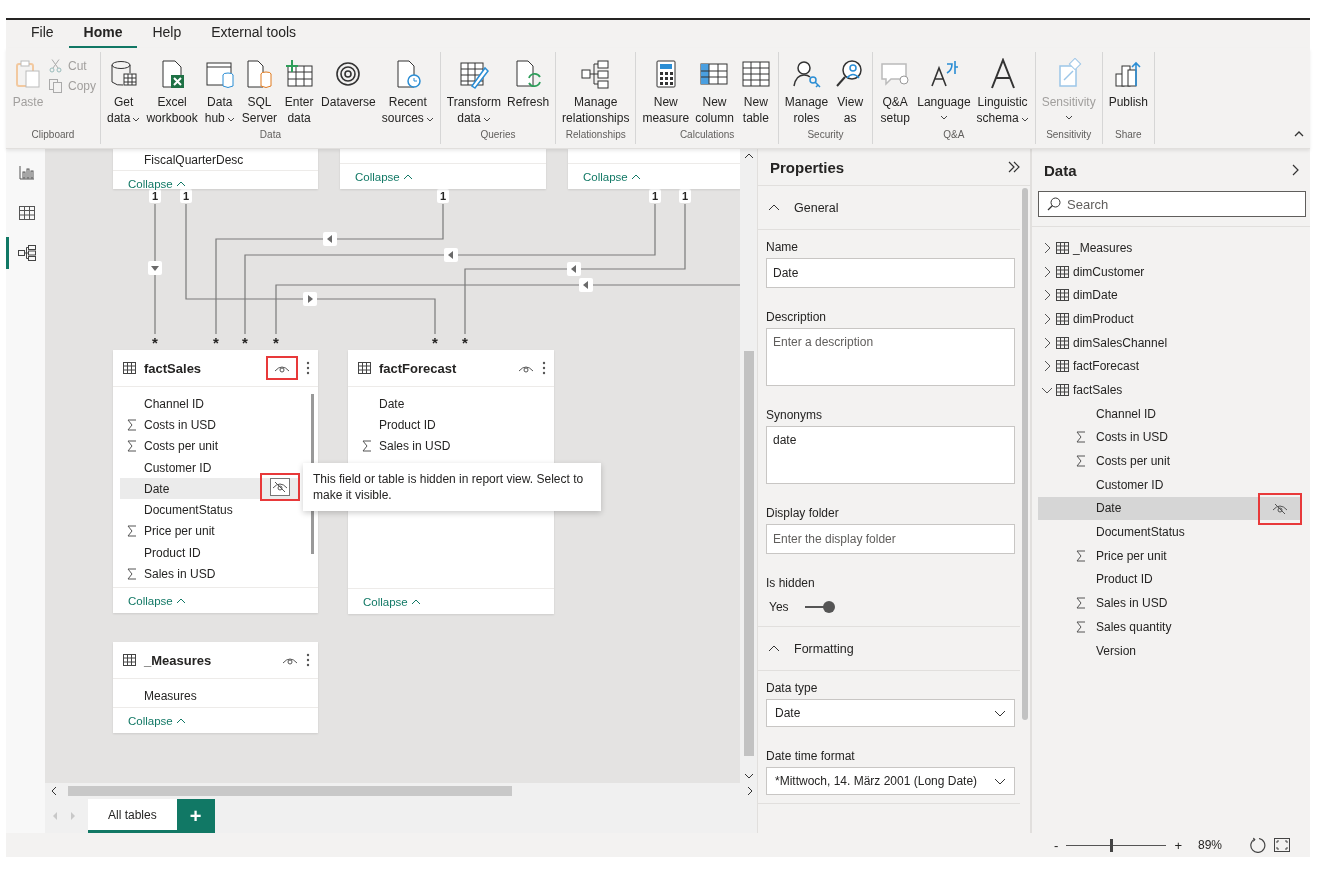  Describe the element at coordinates (1095, 295) in the screenshot. I see `table-name: dimDate` at that location.